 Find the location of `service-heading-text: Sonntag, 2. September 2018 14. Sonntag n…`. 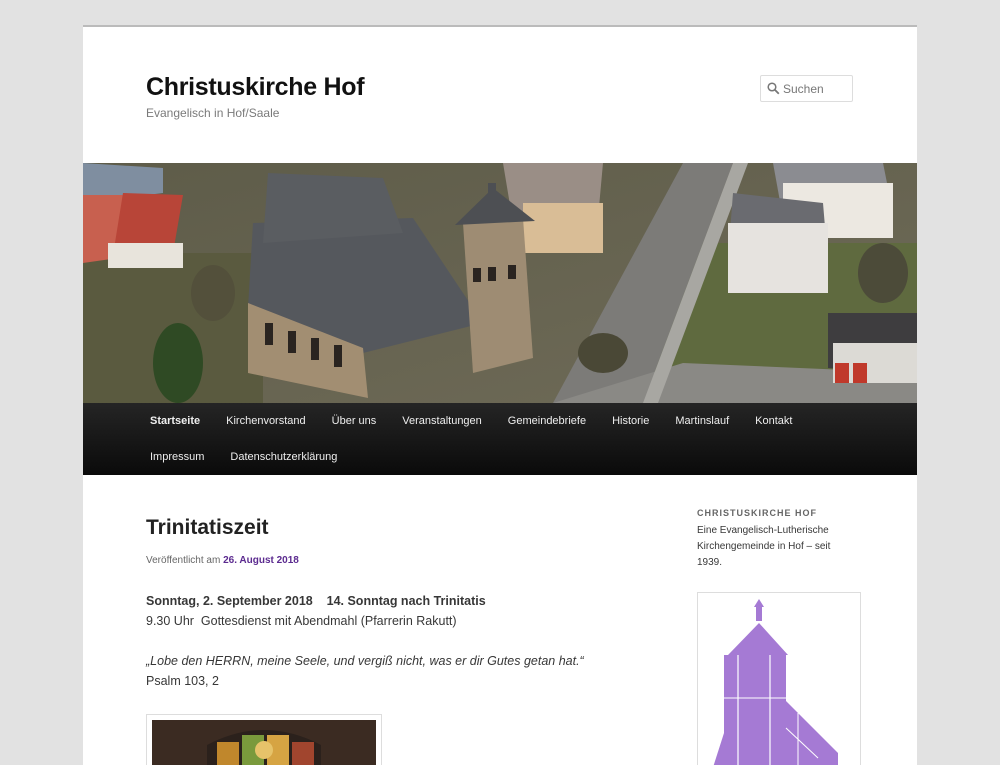

service-heading-text: Sonntag, 2. September 2018 14. Sonntag n… is located at coordinates (316, 601).